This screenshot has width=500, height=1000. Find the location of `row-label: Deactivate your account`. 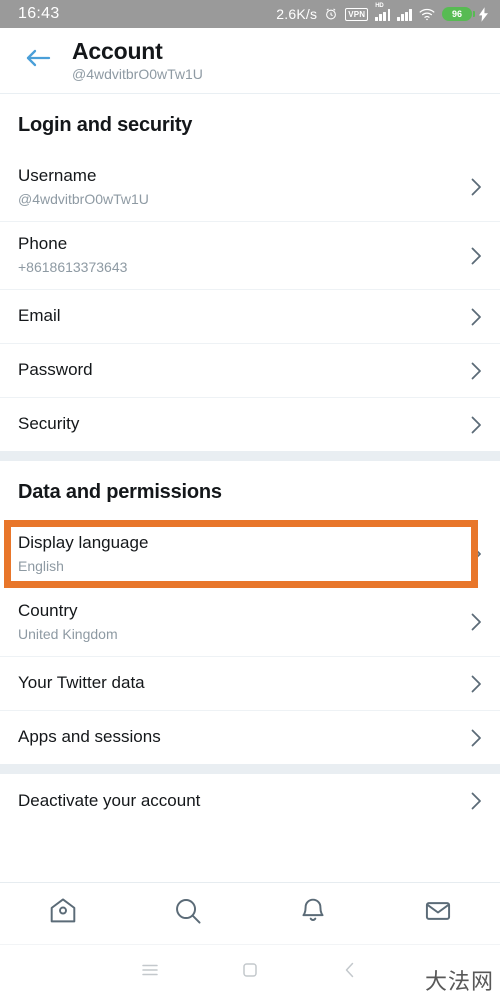

row-label: Deactivate your account is located at coordinates (109, 800).